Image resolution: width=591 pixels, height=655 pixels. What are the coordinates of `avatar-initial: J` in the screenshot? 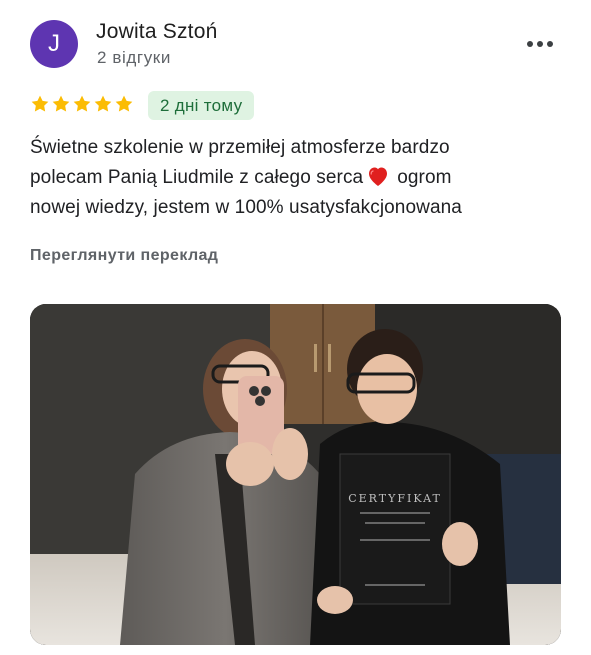 It's located at (54, 43).